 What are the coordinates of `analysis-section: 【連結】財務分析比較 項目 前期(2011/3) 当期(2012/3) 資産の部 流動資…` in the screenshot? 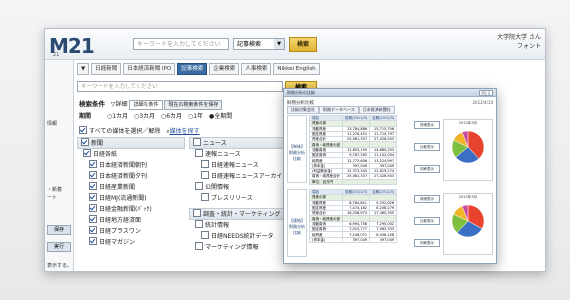 It's located at (390, 222).